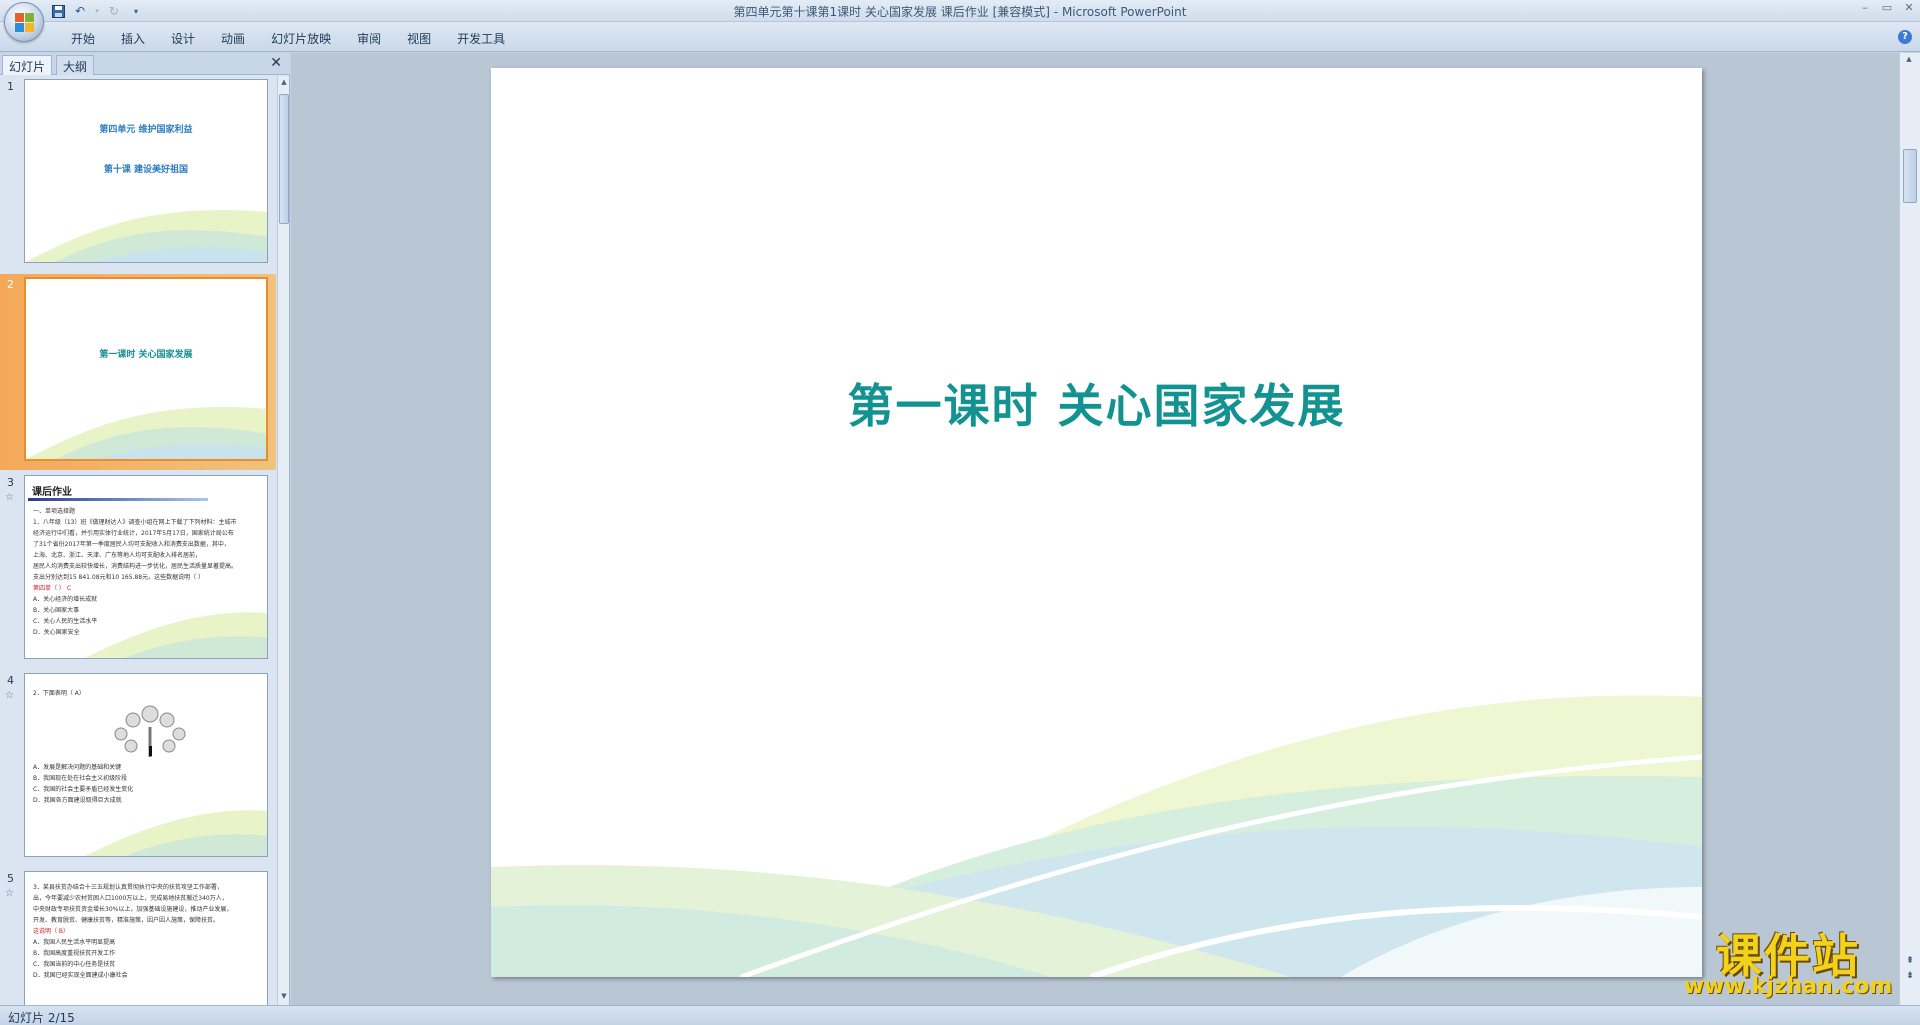 The image size is (1920, 1025). Describe the element at coordinates (1096, 403) in the screenshot. I see `slide-title: 第一课时 关心国家发展` at that location.